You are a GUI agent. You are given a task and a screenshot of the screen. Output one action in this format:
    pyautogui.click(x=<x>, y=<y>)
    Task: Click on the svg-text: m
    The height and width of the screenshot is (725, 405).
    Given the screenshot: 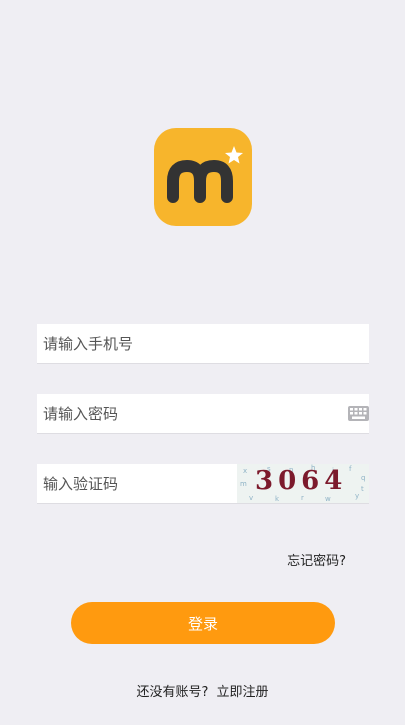 What is the action you would take?
    pyautogui.click(x=243, y=484)
    